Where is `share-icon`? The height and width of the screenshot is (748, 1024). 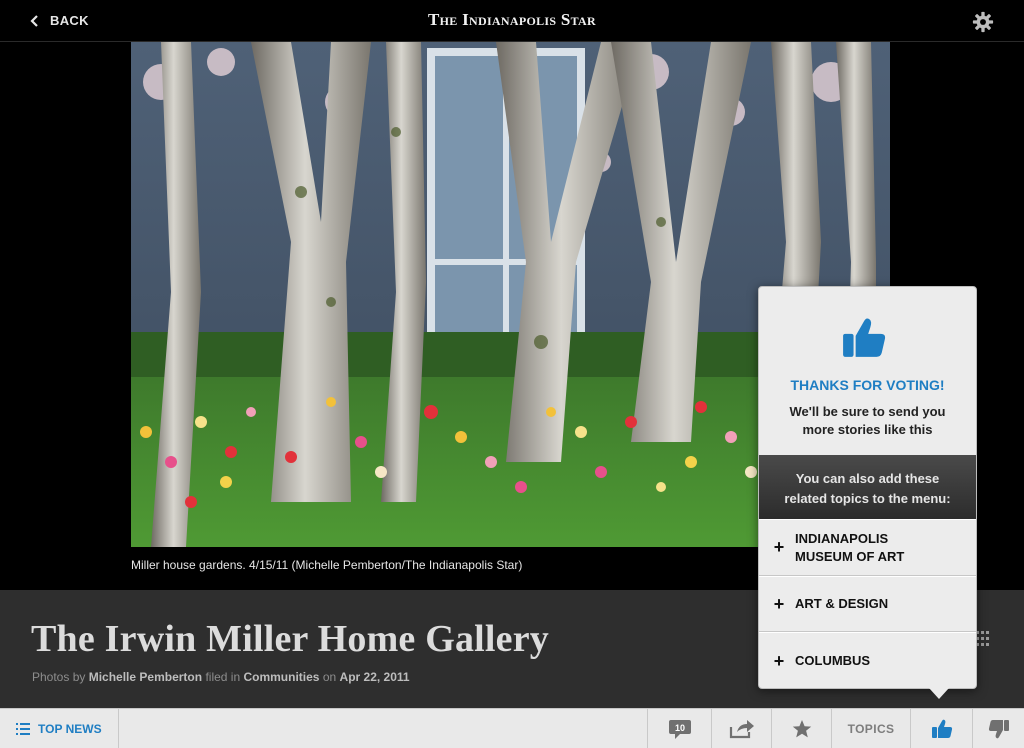 share-icon is located at coordinates (741, 729).